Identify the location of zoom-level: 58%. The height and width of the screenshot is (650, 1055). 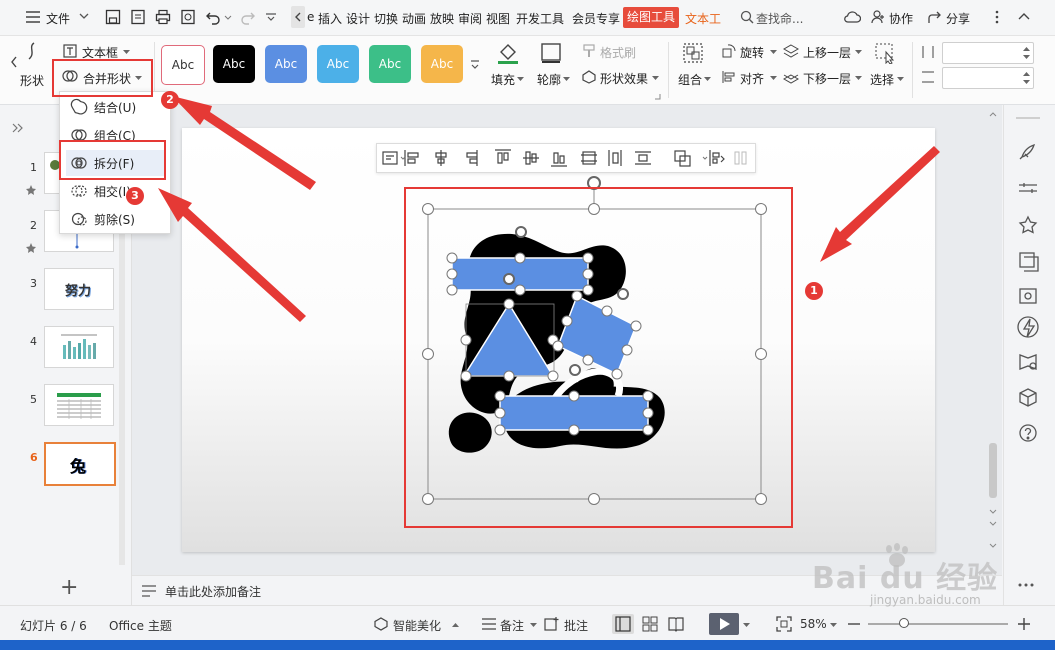
(813, 624).